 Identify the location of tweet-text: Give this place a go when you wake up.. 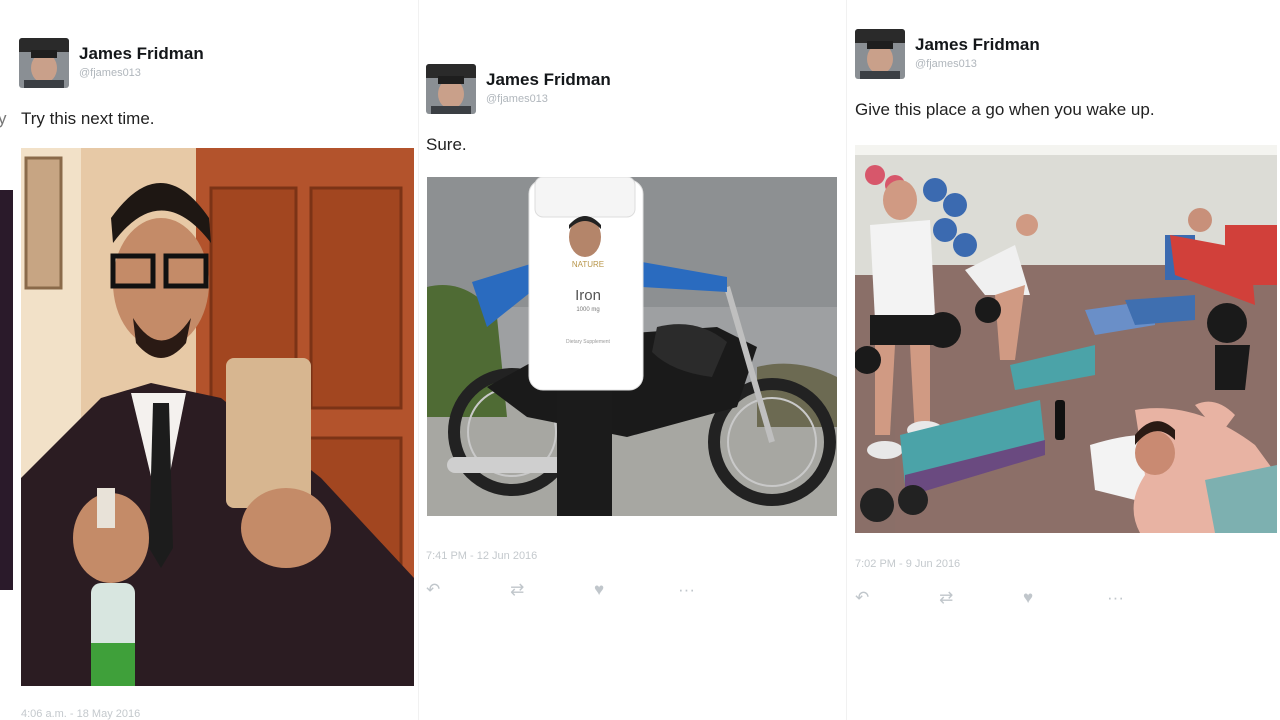
(1005, 109).